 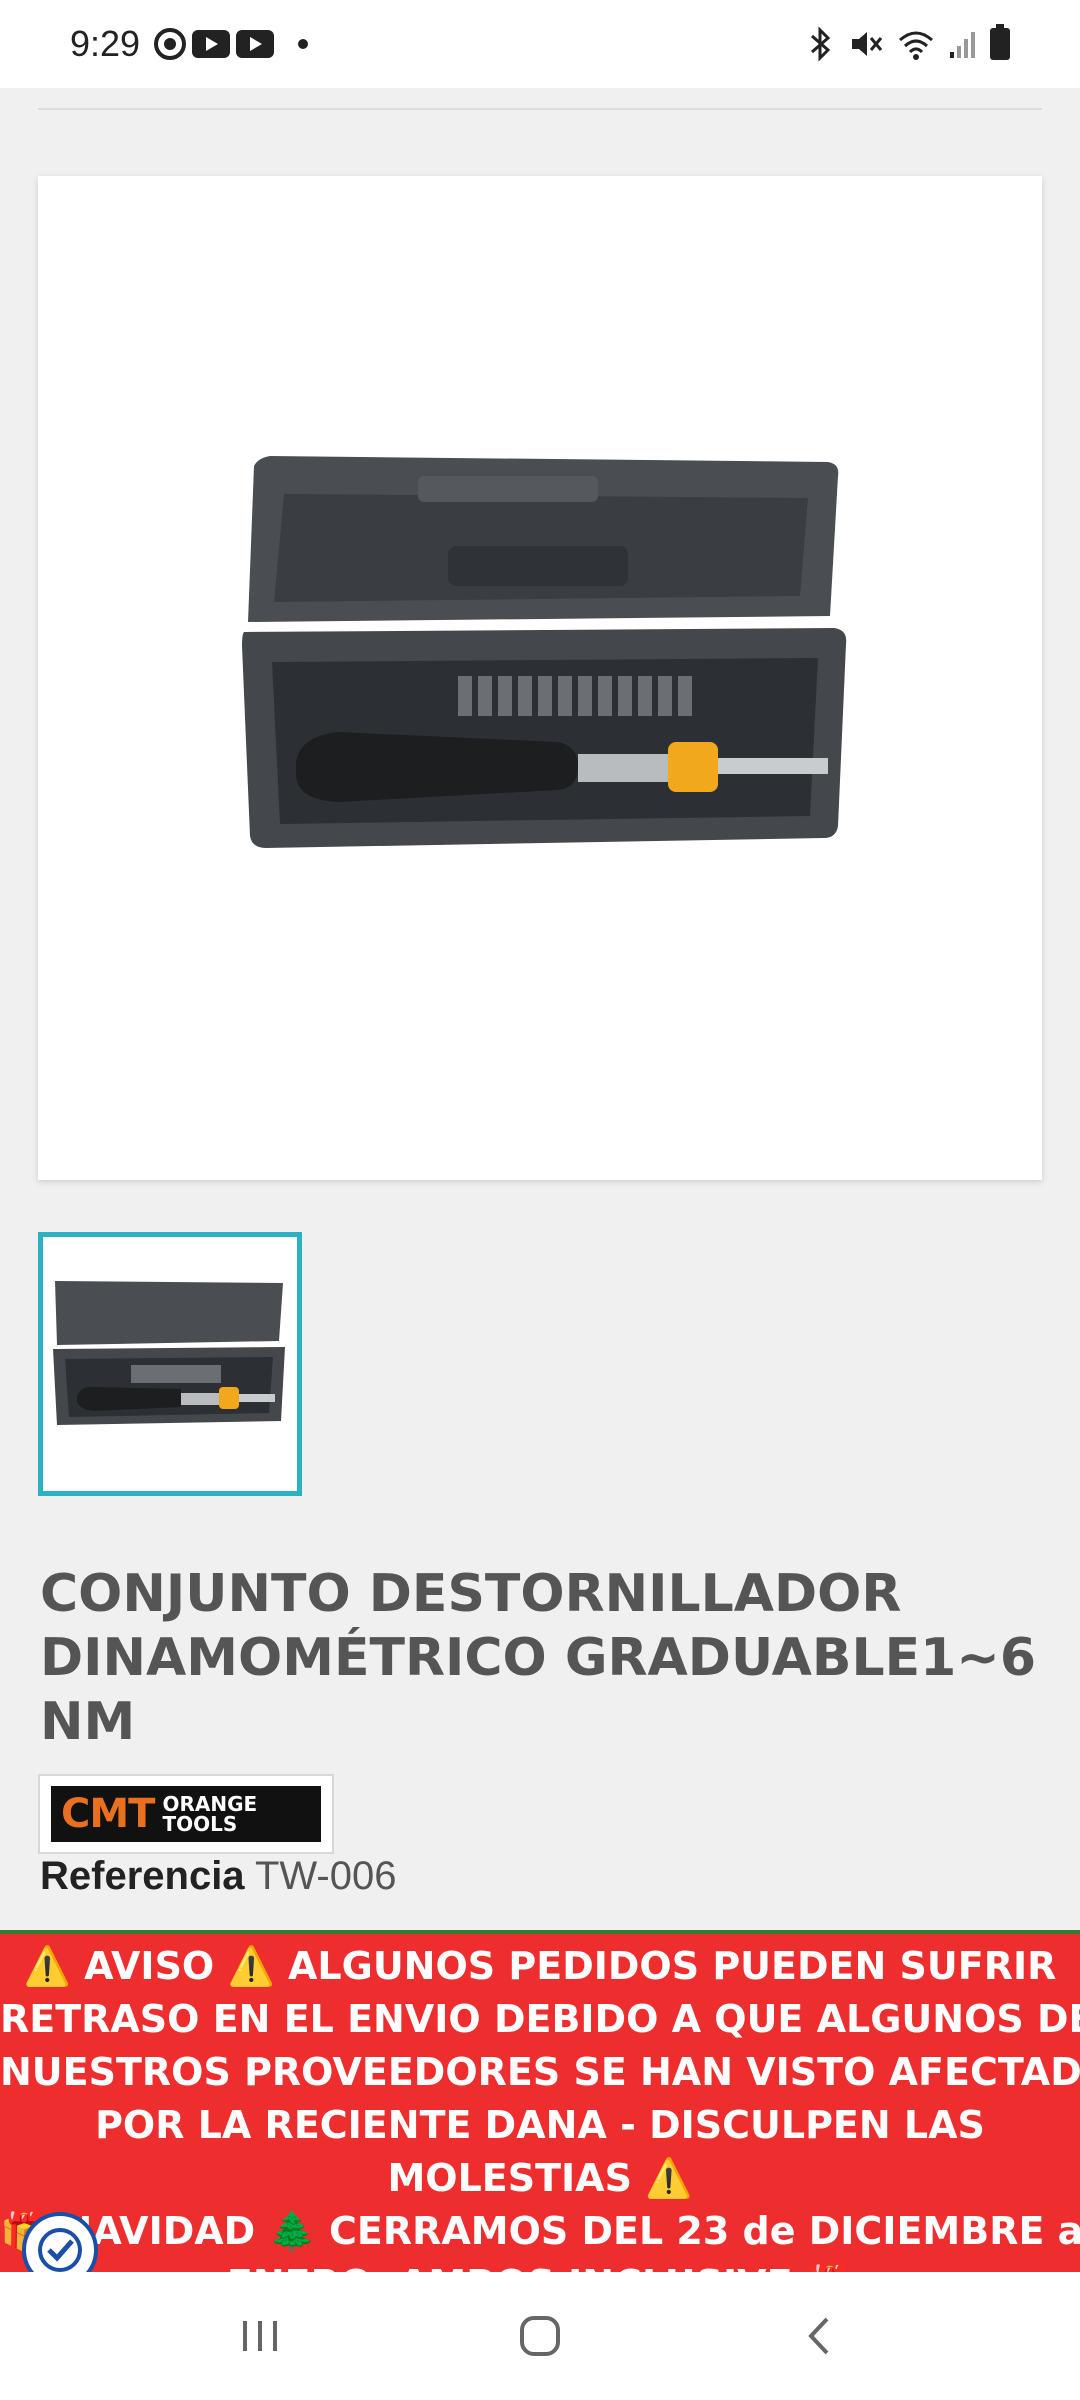 I want to click on back-icon, so click(x=818, y=2336).